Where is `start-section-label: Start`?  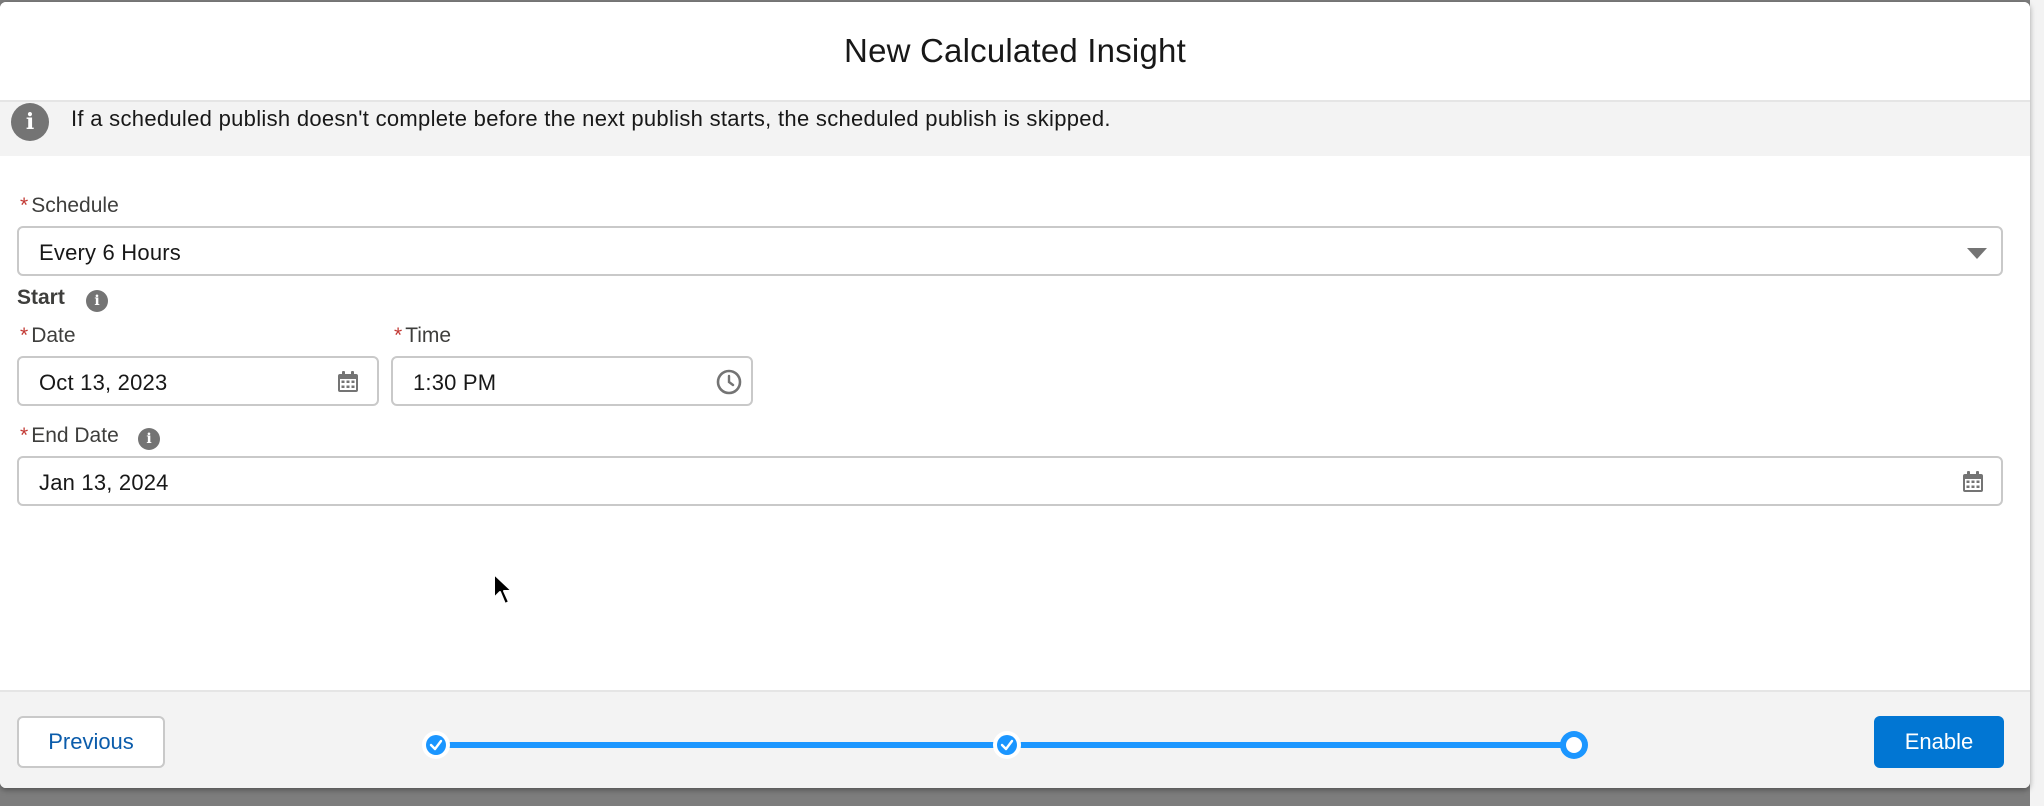 start-section-label: Start is located at coordinates (41, 297).